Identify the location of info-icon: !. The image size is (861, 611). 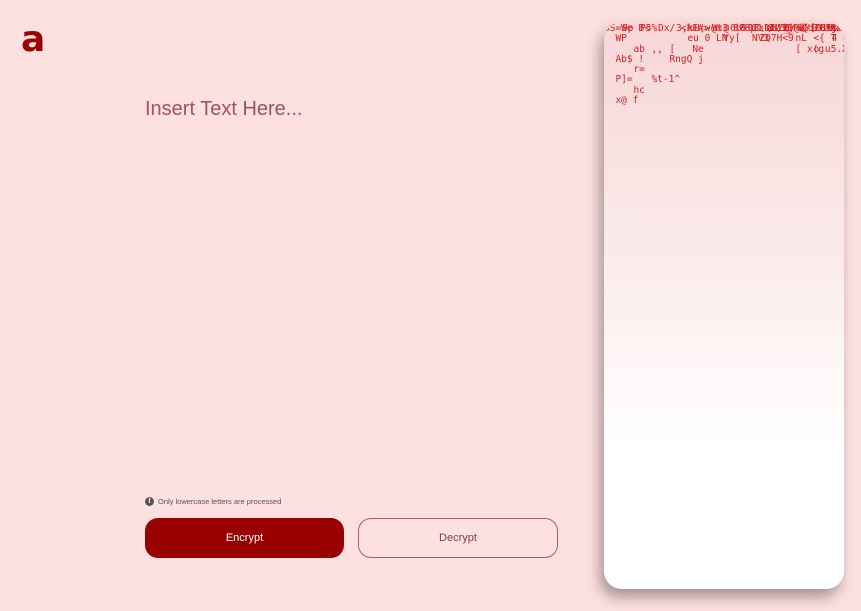
(149, 501).